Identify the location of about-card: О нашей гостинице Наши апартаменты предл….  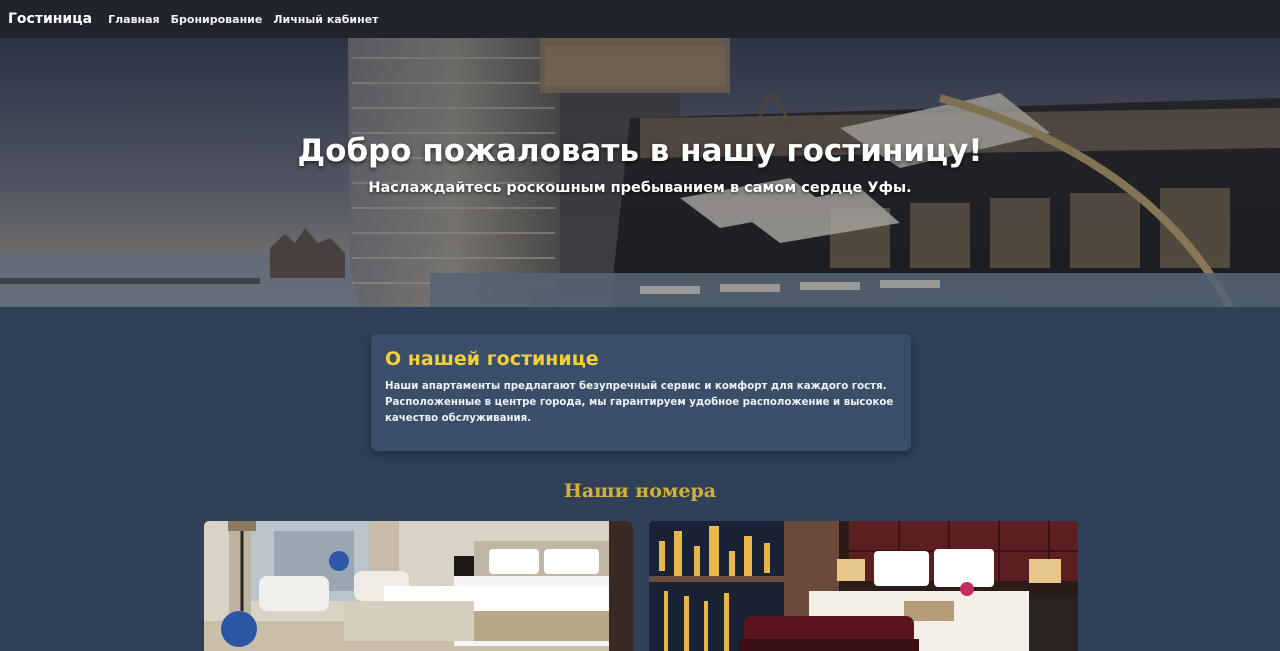
(641, 392).